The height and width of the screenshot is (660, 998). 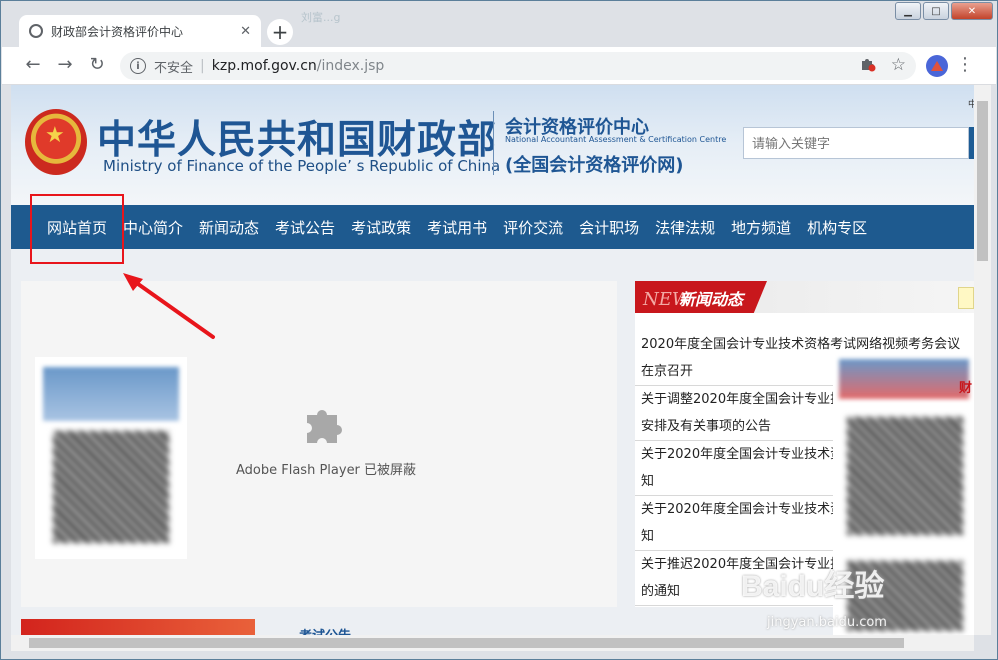 I want to click on annotation-highlight-box, so click(x=77, y=229).